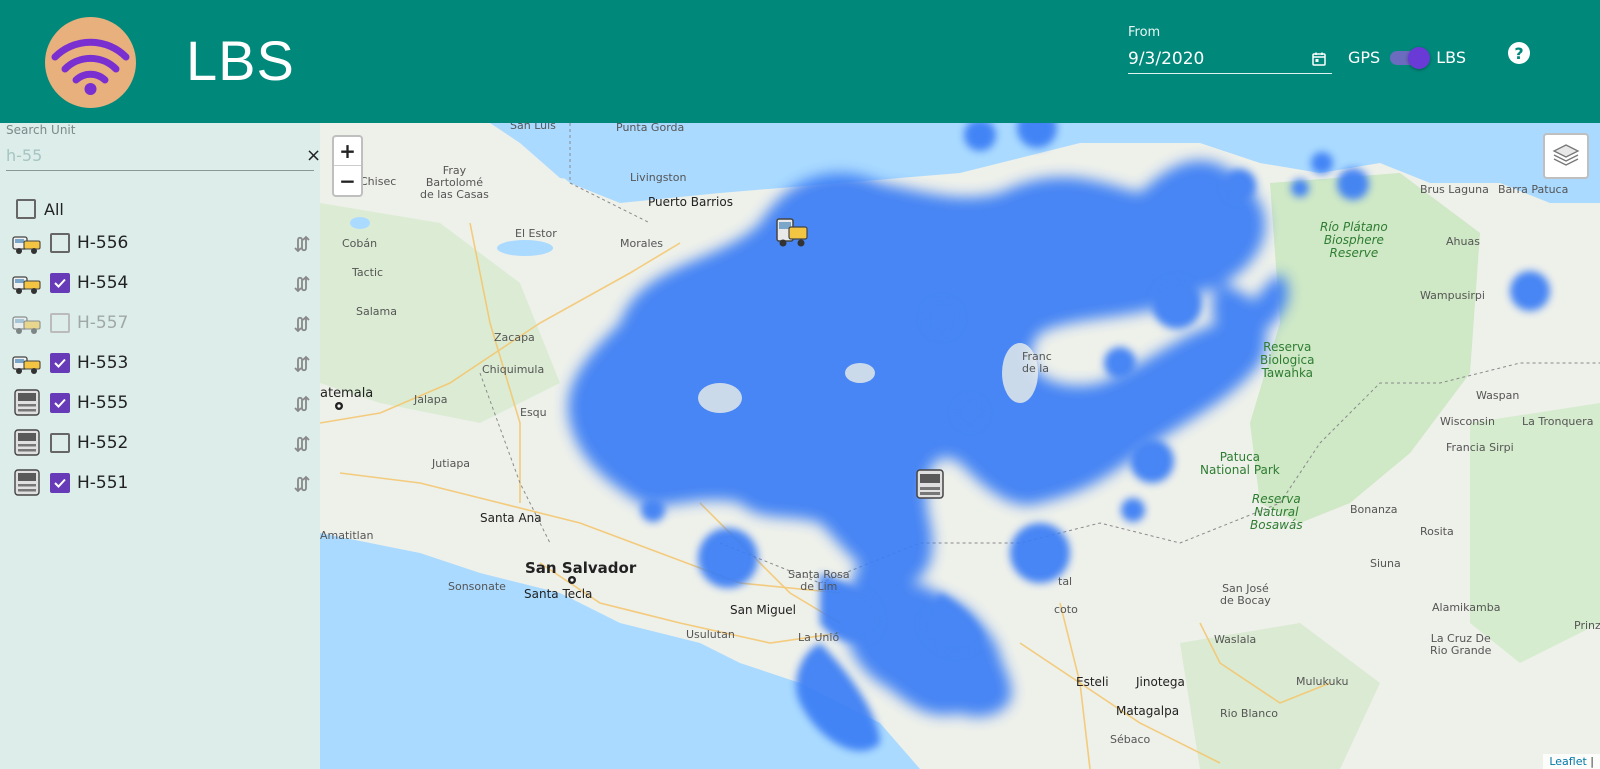  What do you see at coordinates (160, 283) in the screenshot?
I see `unit-row: H-554` at bounding box center [160, 283].